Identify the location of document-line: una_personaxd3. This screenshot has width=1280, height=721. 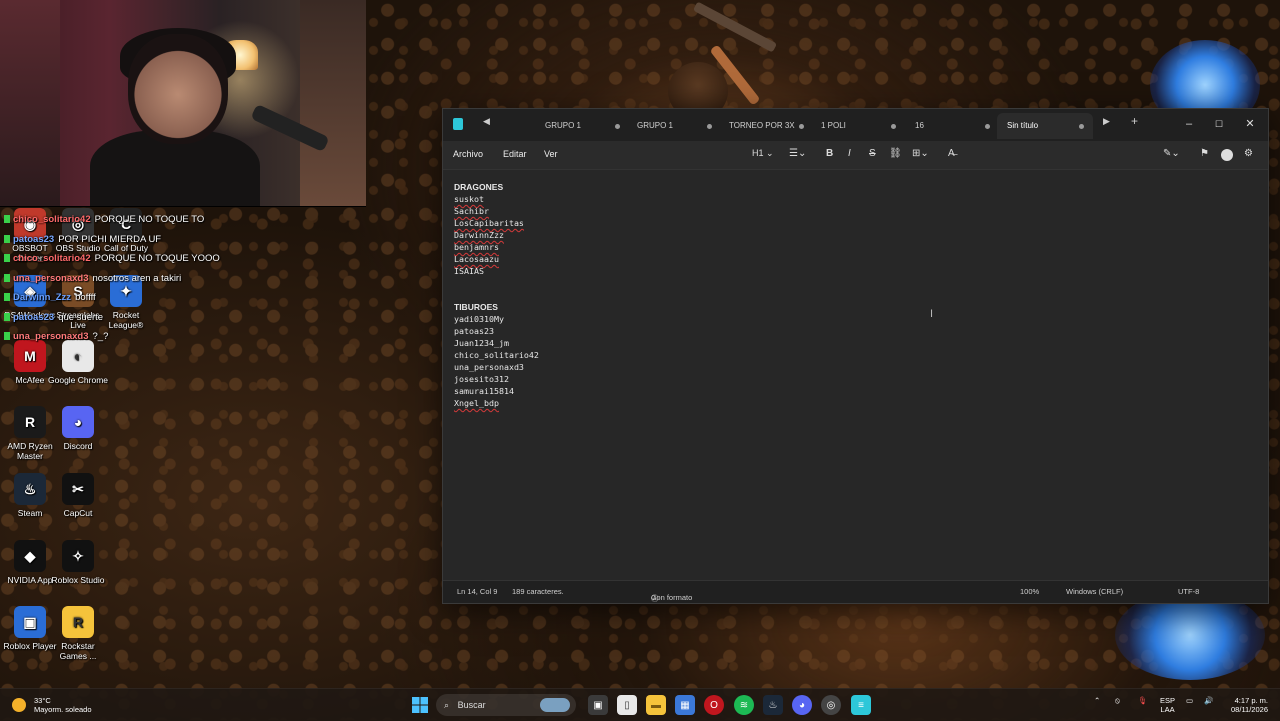
(489, 367).